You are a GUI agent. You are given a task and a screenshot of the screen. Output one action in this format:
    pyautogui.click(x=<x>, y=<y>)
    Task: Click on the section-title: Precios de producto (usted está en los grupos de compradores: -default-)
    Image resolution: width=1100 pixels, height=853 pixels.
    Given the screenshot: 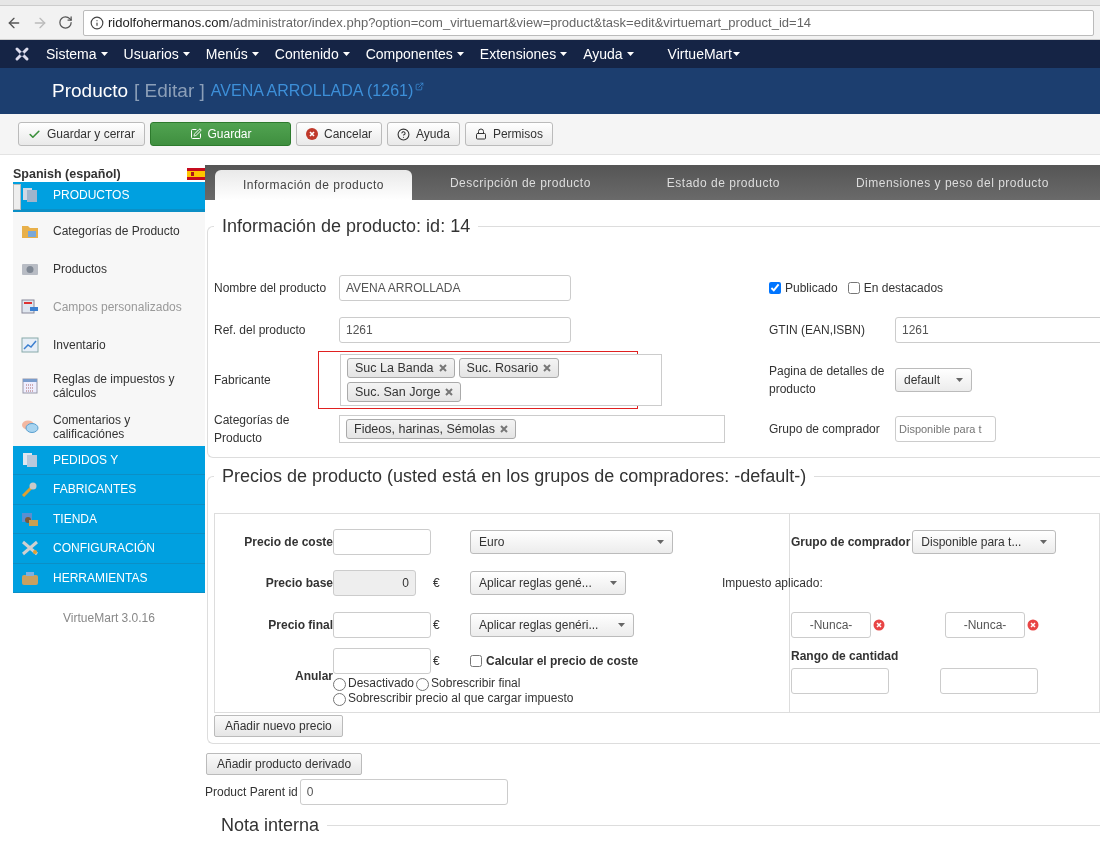 What is the action you would take?
    pyautogui.click(x=514, y=476)
    